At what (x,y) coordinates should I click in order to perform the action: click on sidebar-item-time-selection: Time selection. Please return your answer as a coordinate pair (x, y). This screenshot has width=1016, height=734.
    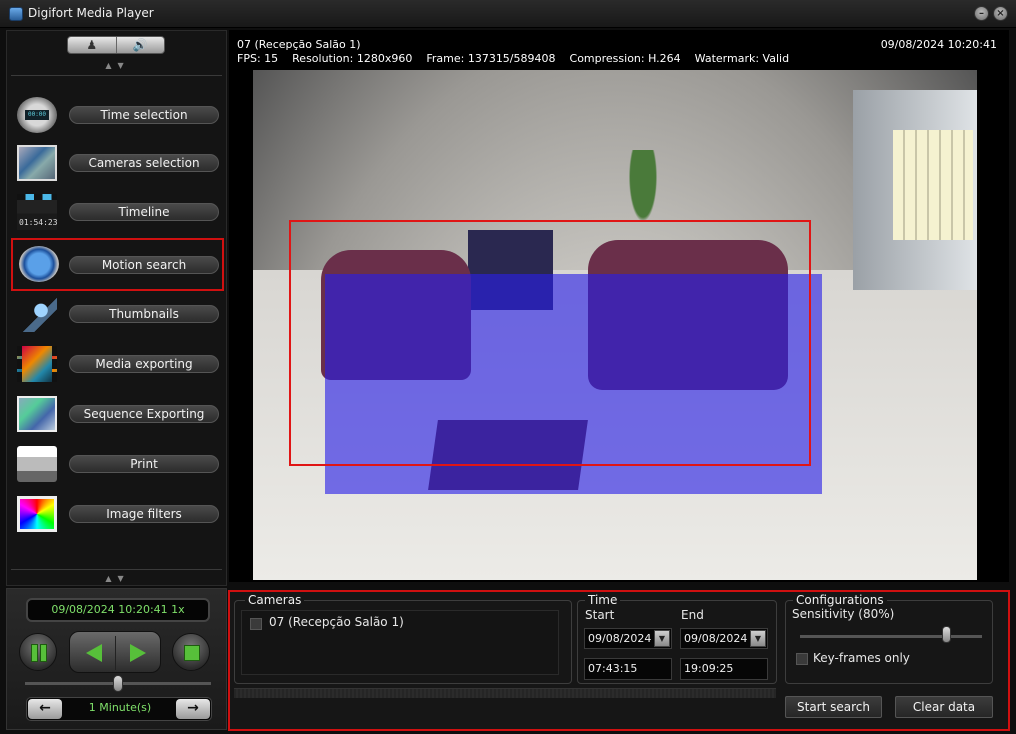
    Looking at the image, I should click on (117, 115).